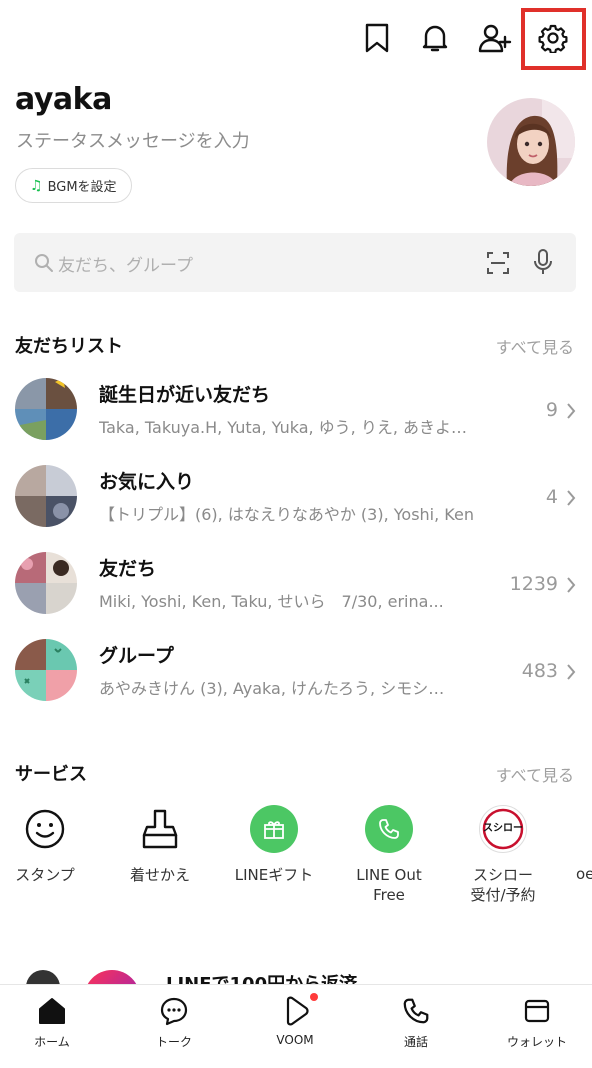  What do you see at coordinates (389, 895) in the screenshot?
I see `service-label-line: Free` at bounding box center [389, 895].